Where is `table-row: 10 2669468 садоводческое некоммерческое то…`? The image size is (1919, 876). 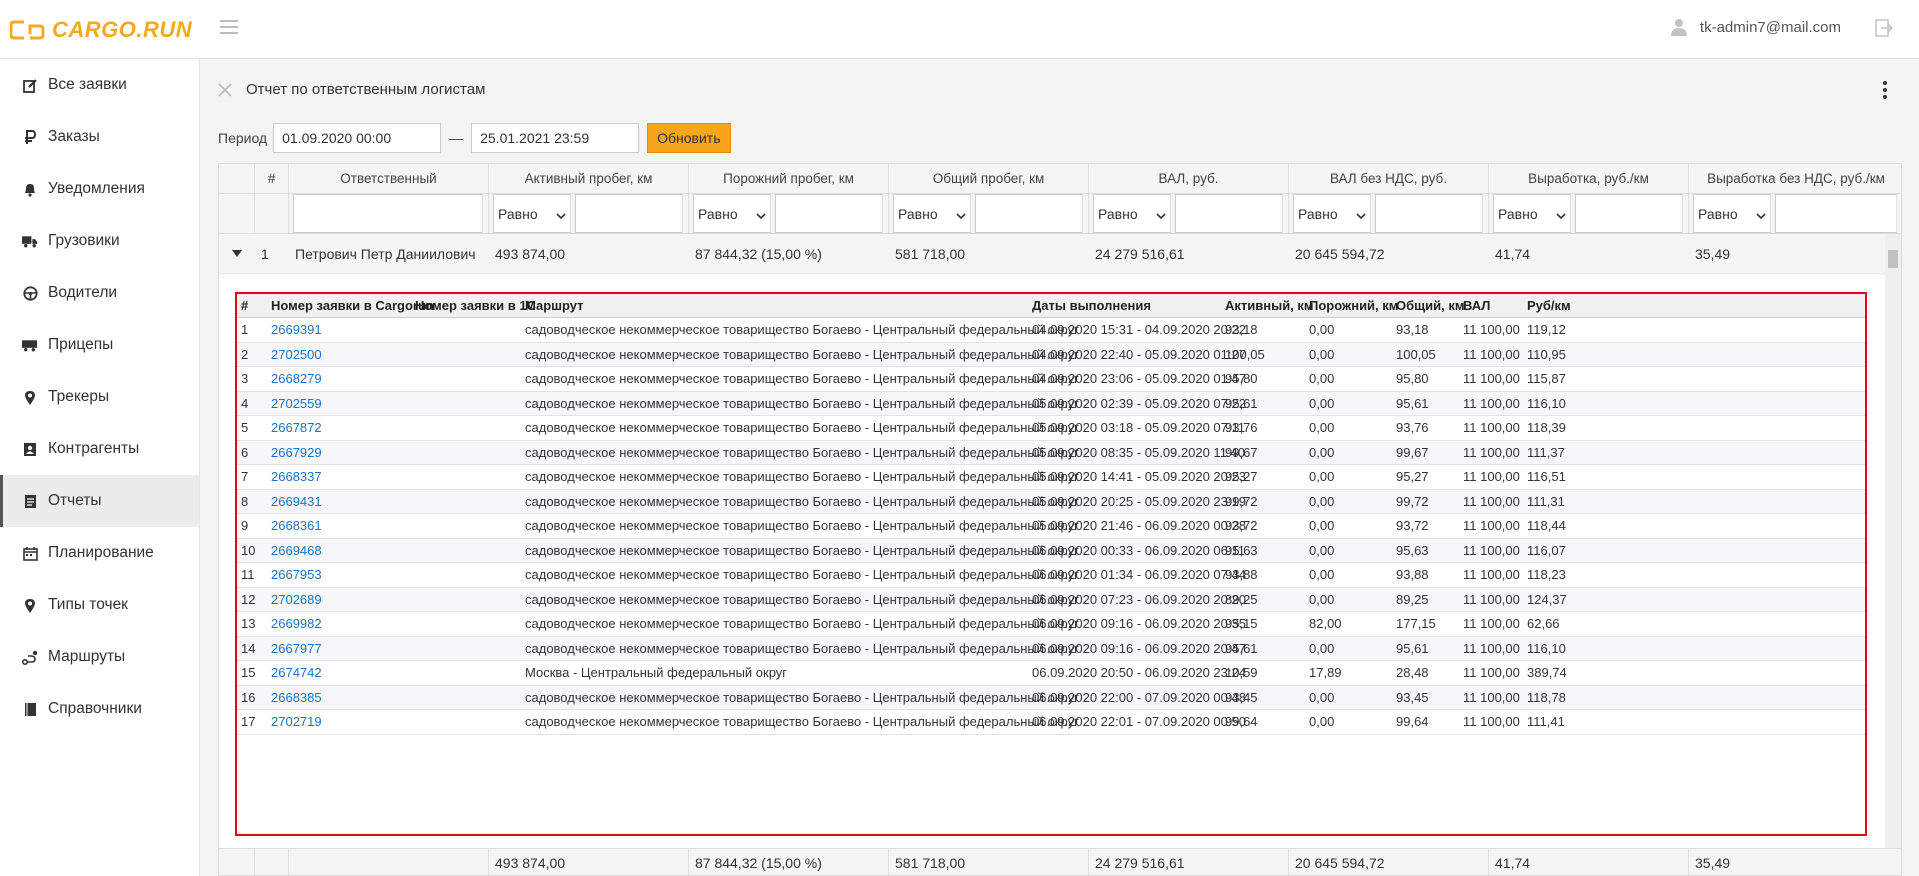 table-row: 10 2669468 садоводческое некоммерческое то… is located at coordinates (1051, 550).